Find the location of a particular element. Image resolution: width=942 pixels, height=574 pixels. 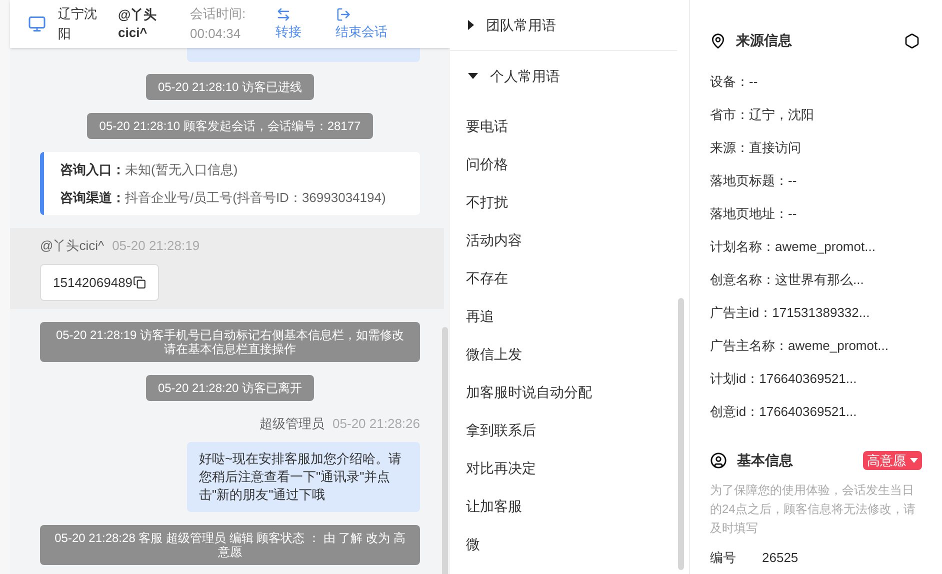

sender-name: 超级管理员 is located at coordinates (292, 424).